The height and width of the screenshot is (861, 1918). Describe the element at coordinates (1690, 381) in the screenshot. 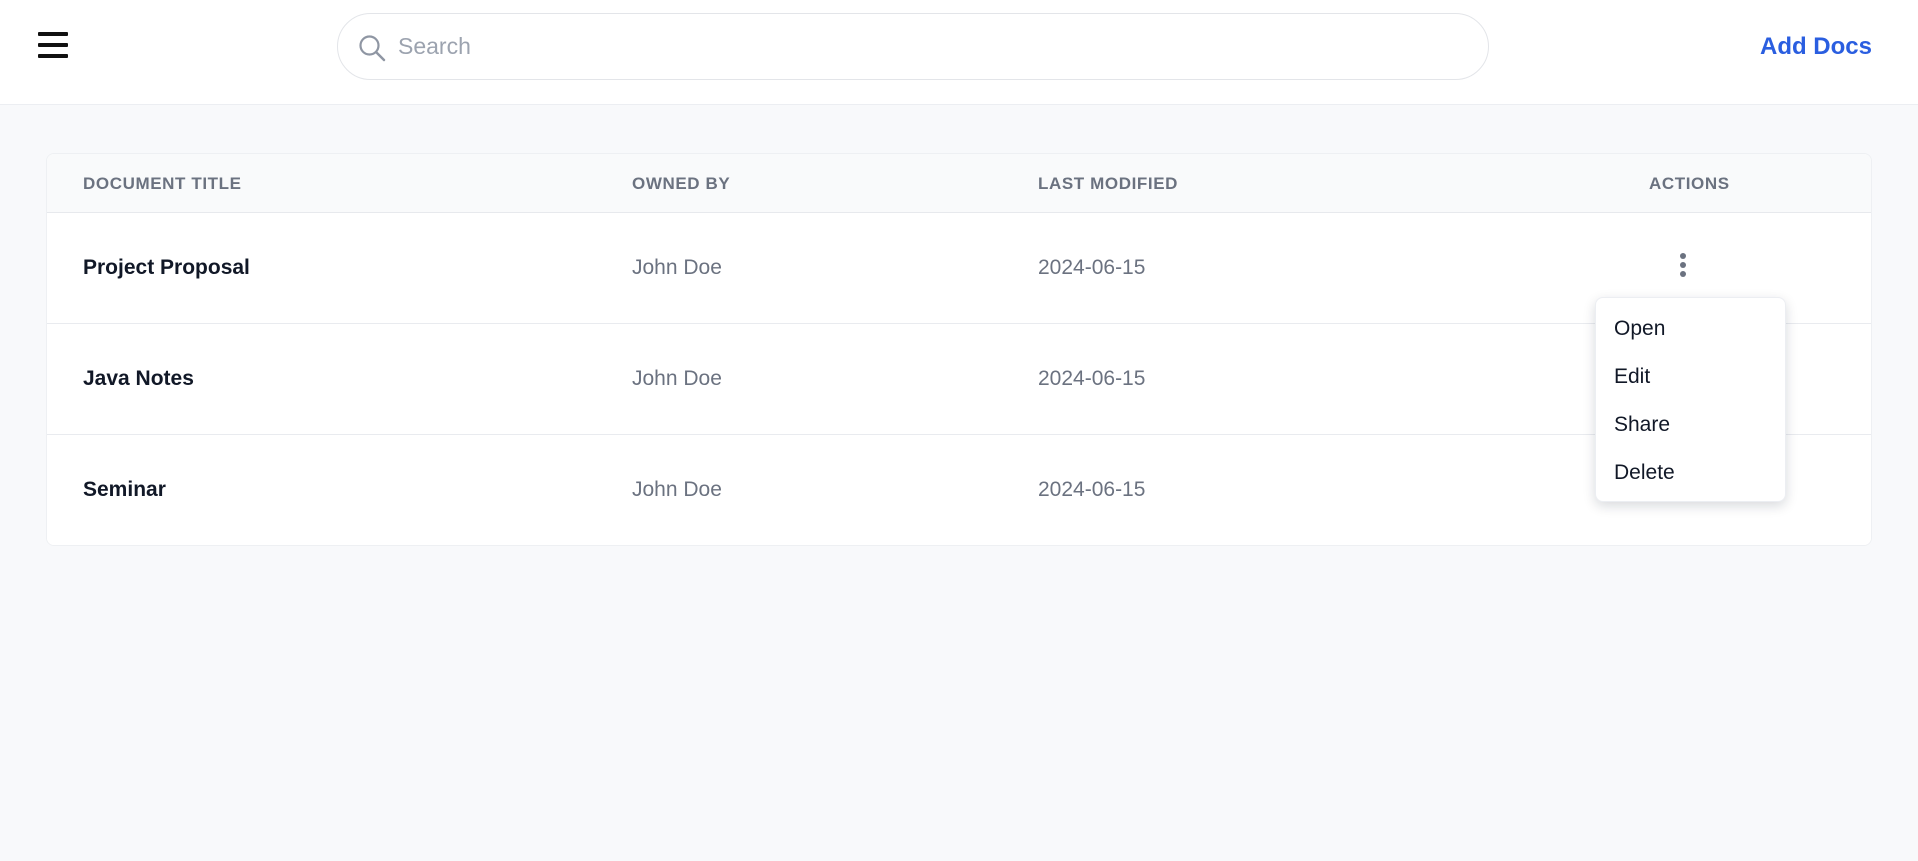

I see `edit-menu-item: Edit` at that location.